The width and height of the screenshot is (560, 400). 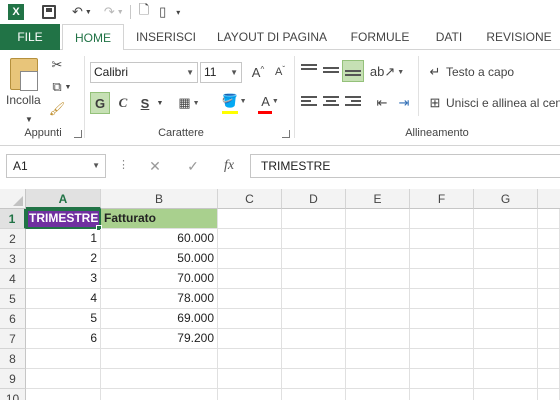 What do you see at coordinates (63, 219) in the screenshot?
I see `cell-a1: TRIMESTRE` at bounding box center [63, 219].